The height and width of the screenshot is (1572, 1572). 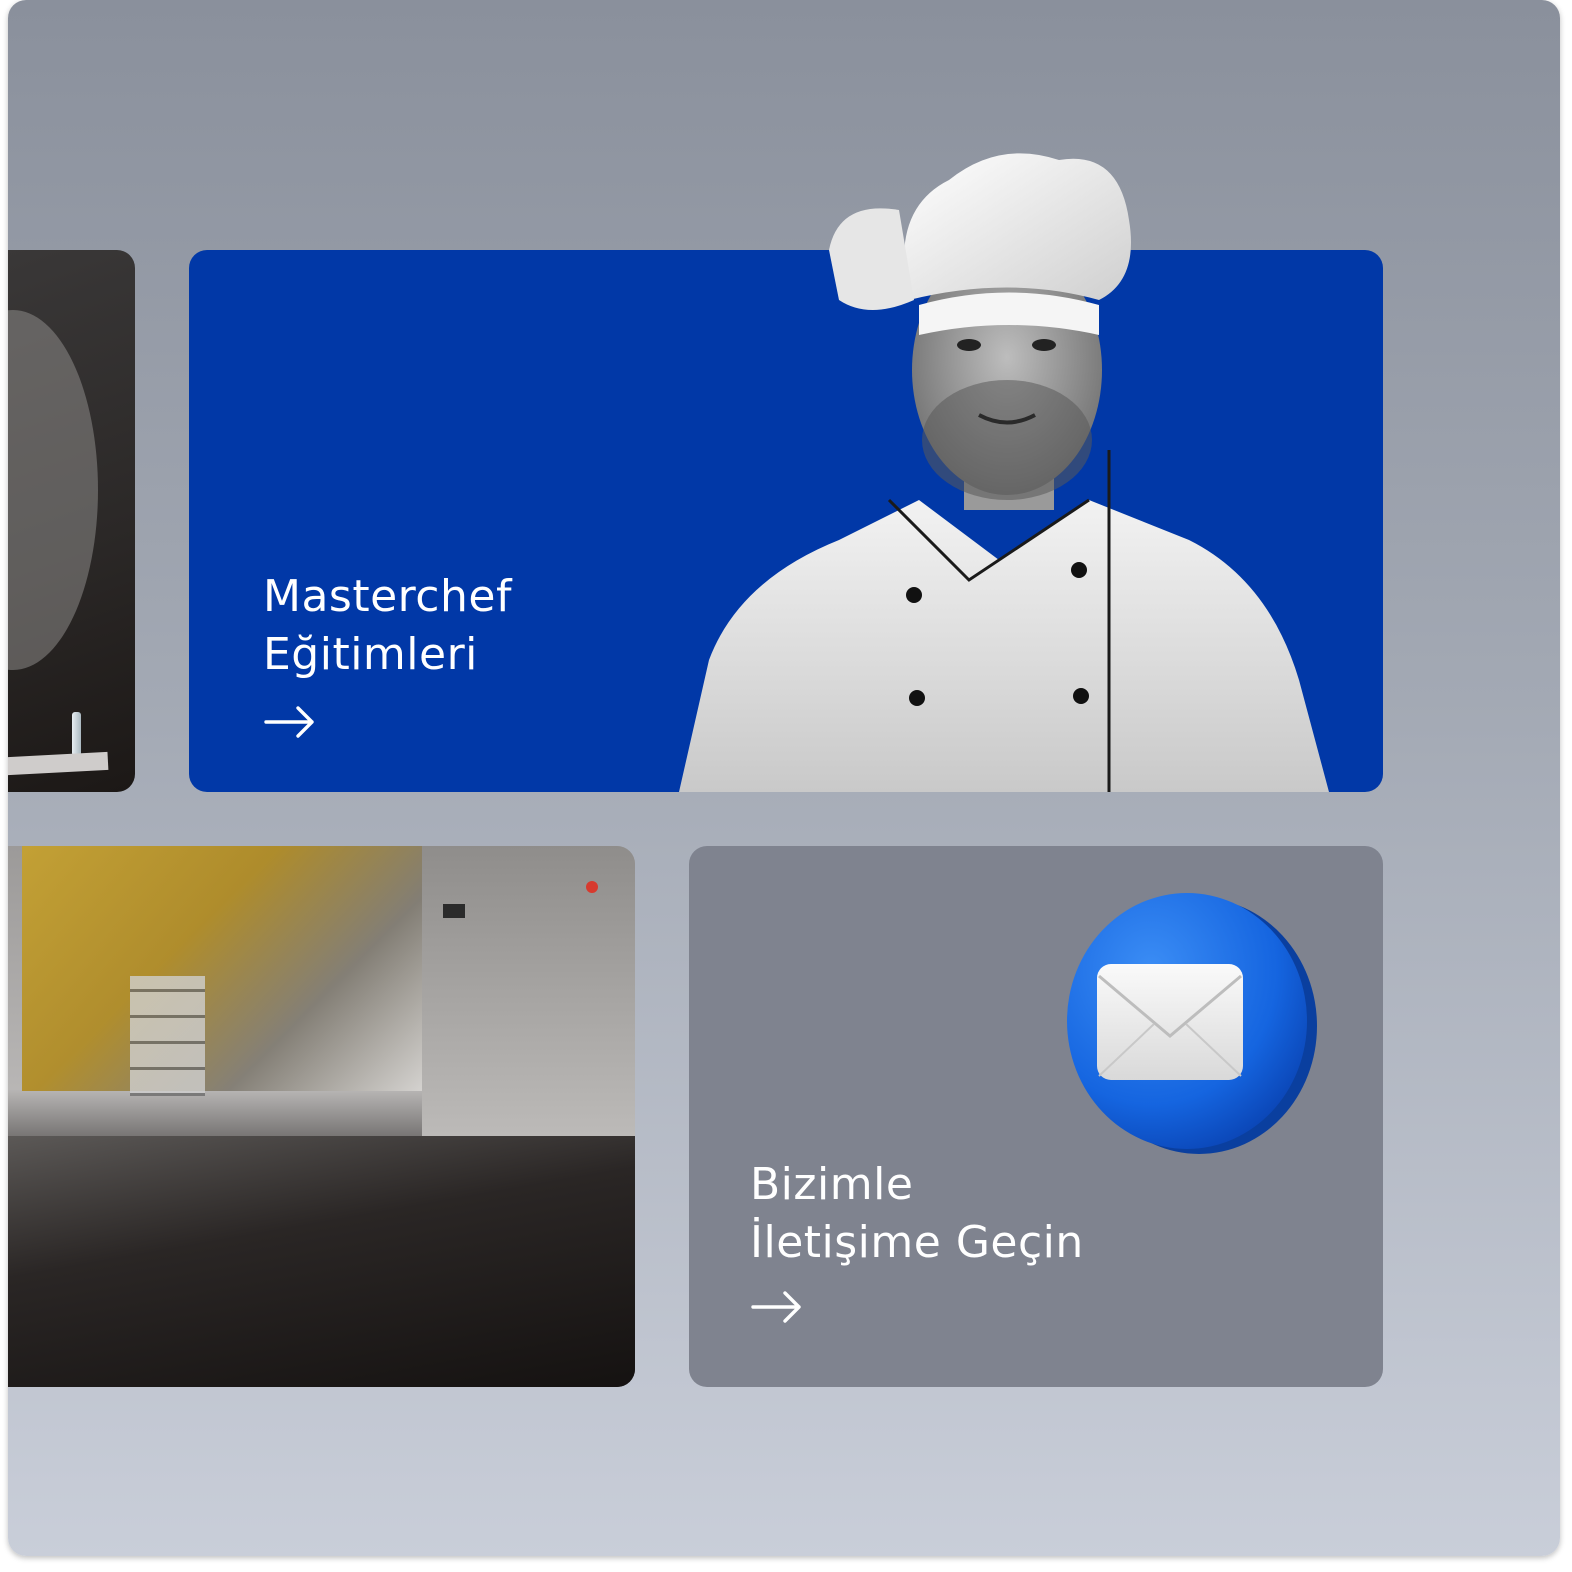 I want to click on photo-wall, so click(x=528, y=991).